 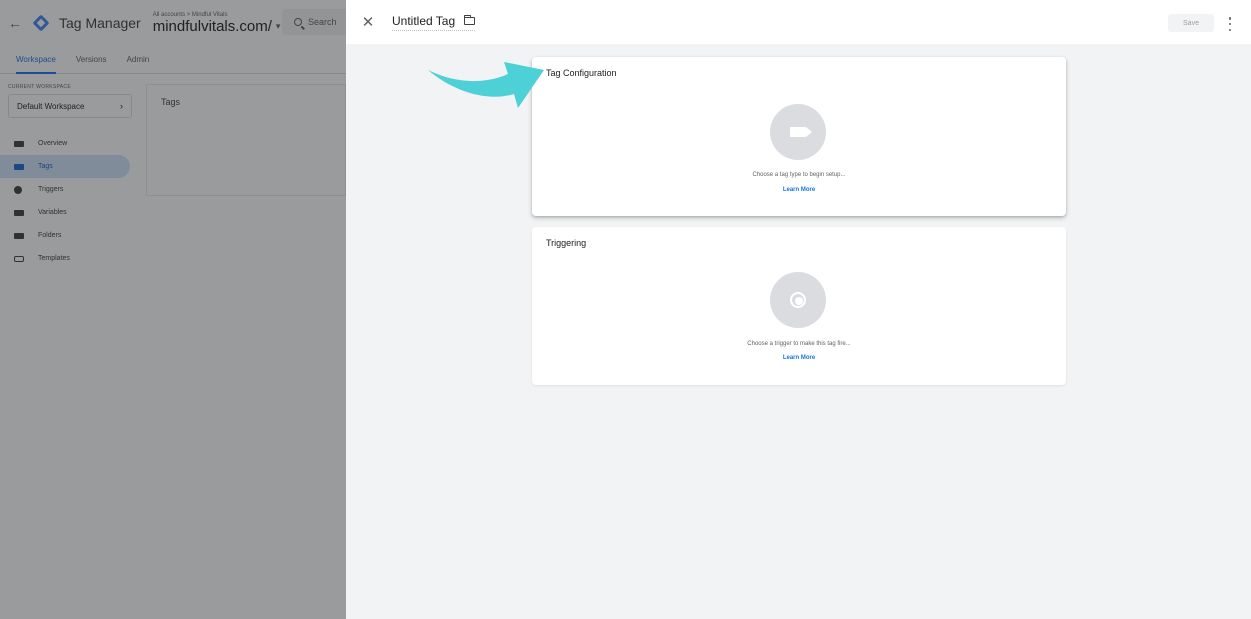 I want to click on more-options-icon, so click(x=1230, y=24).